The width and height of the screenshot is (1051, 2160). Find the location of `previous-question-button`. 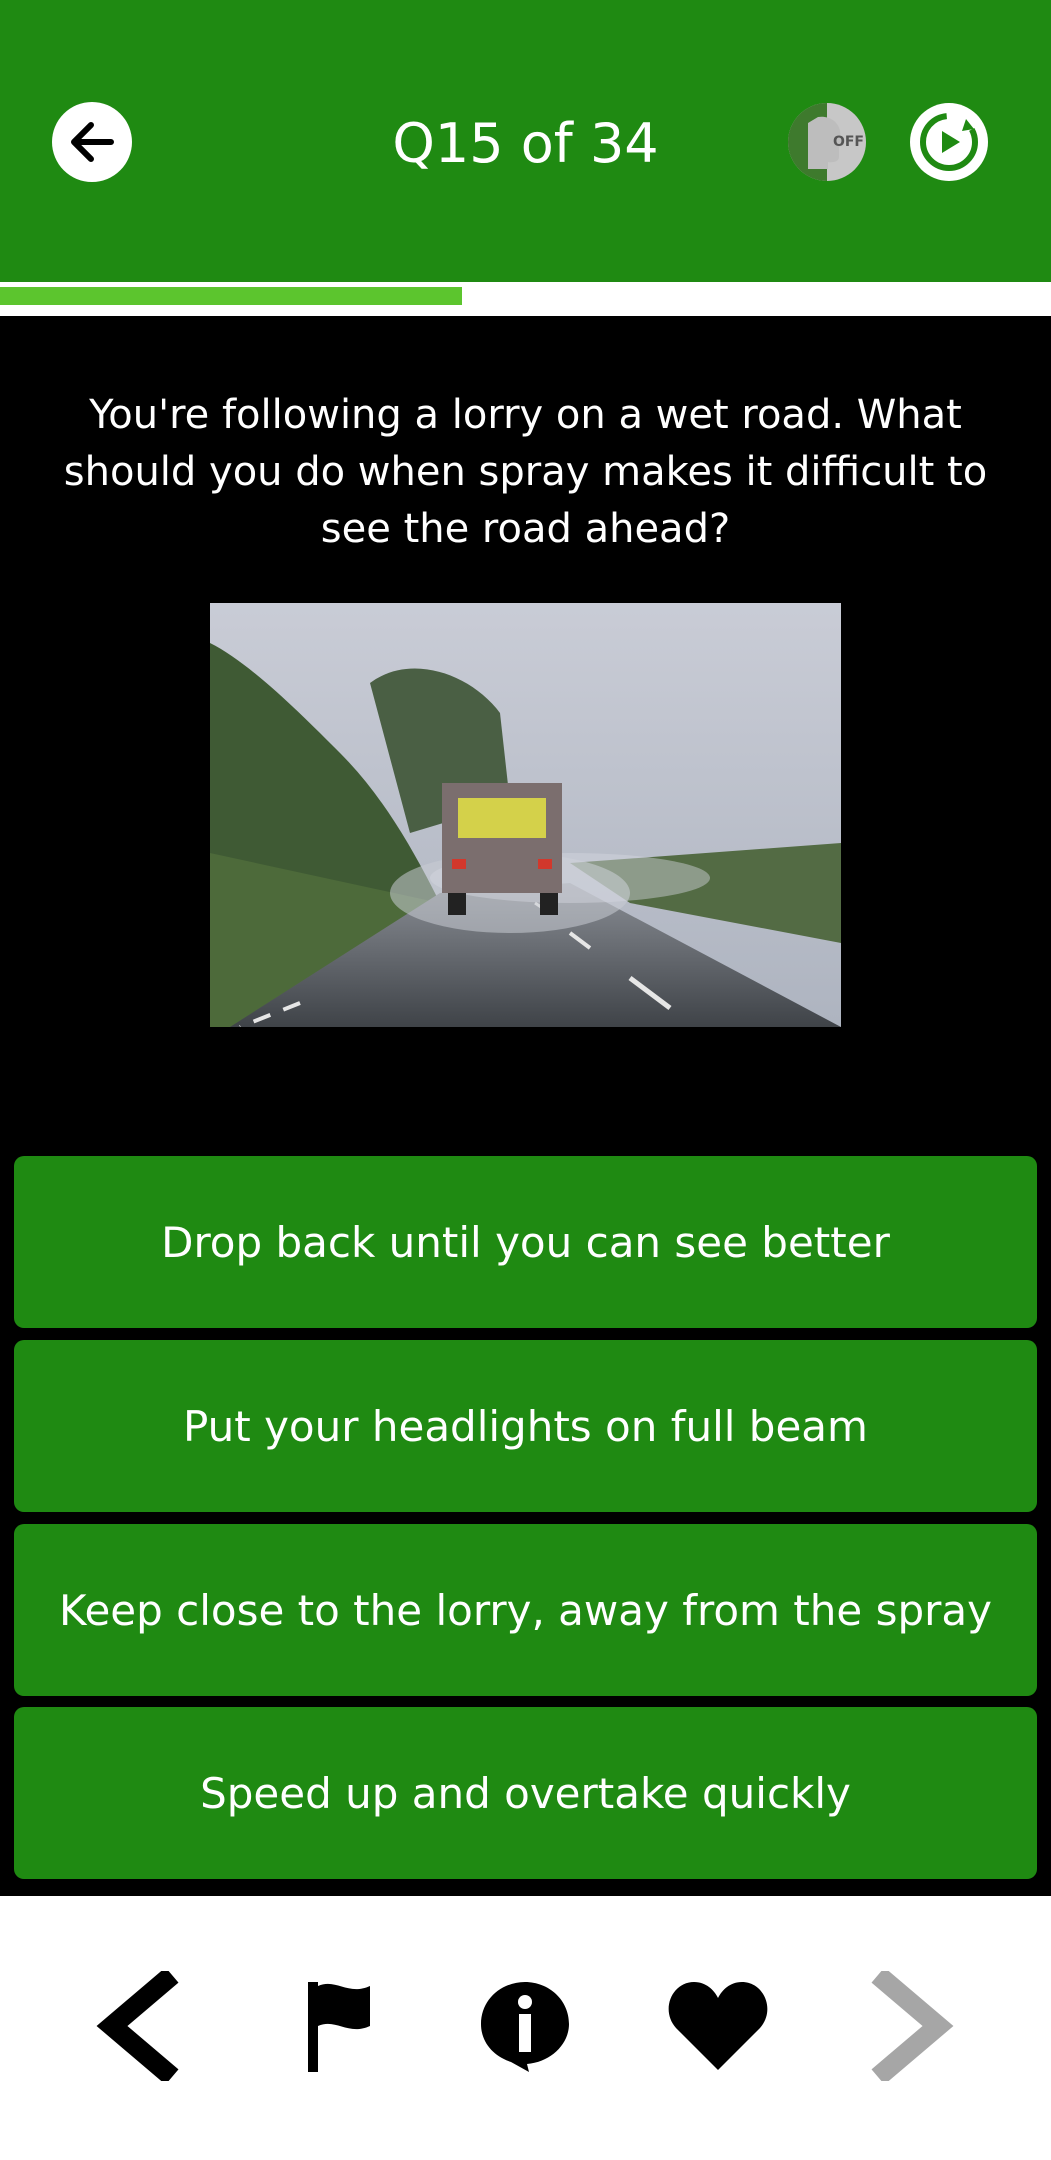

previous-question-button is located at coordinates (140, 2026).